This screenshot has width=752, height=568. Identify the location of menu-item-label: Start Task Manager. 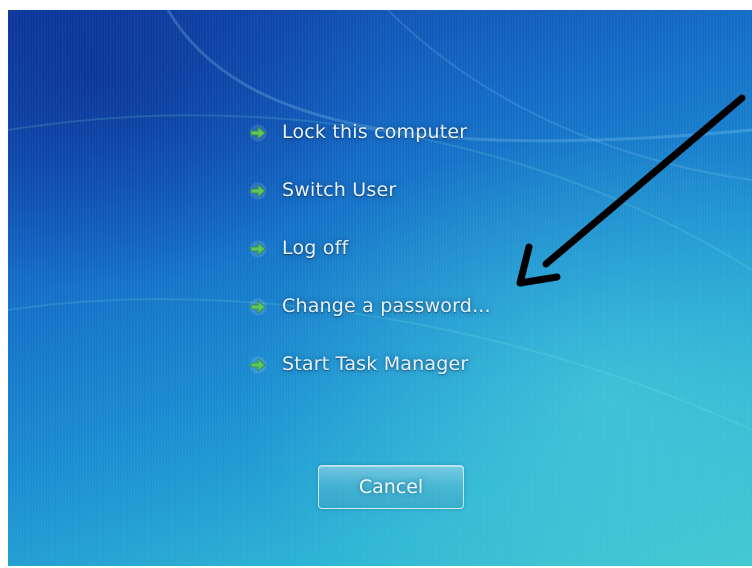
(375, 364).